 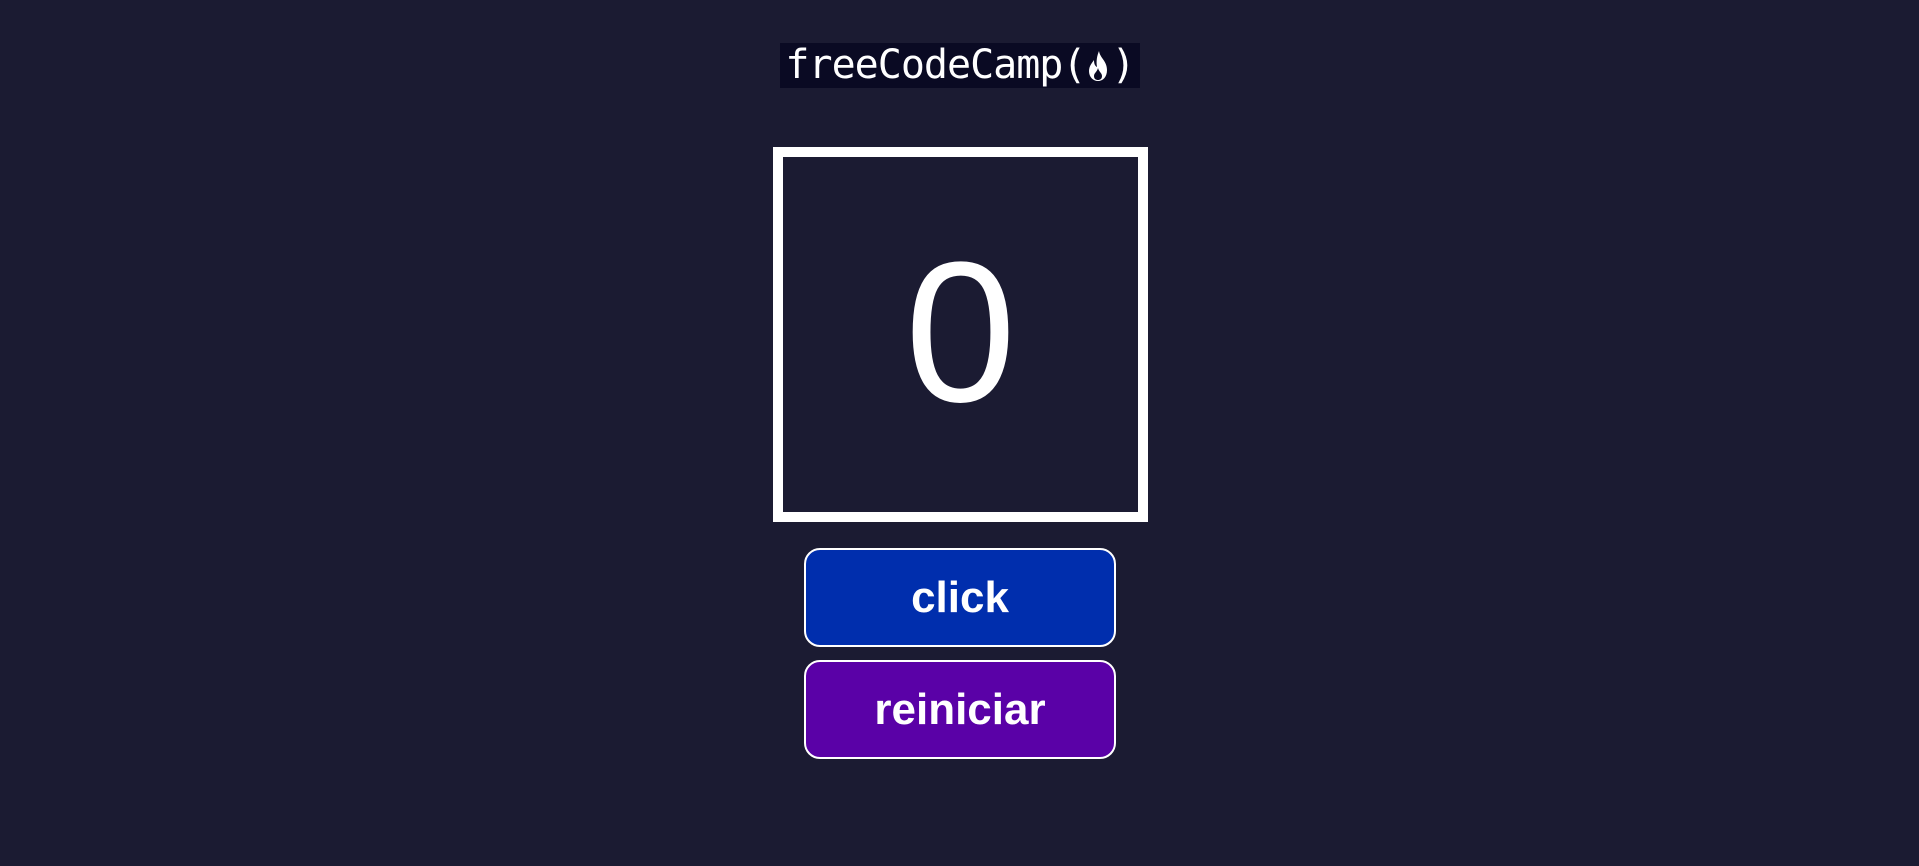 What do you see at coordinates (1123, 65) in the screenshot?
I see `logo-close-paren: )` at bounding box center [1123, 65].